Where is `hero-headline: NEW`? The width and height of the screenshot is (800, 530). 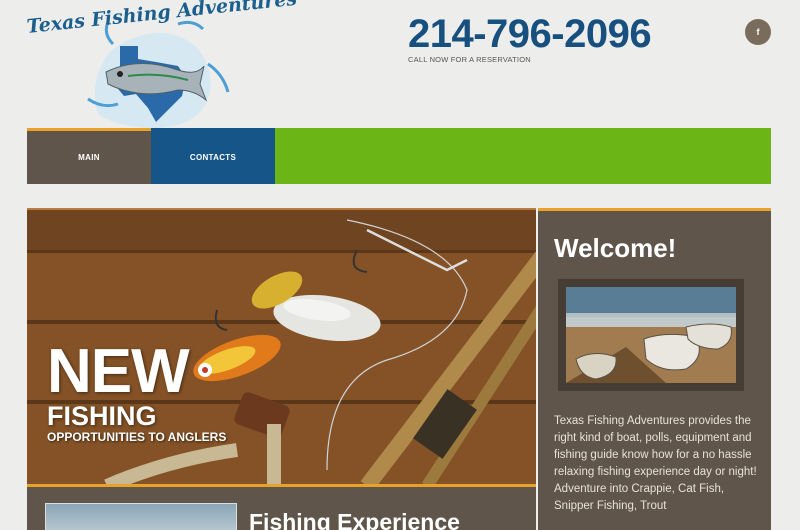 hero-headline: NEW is located at coordinates (118, 371).